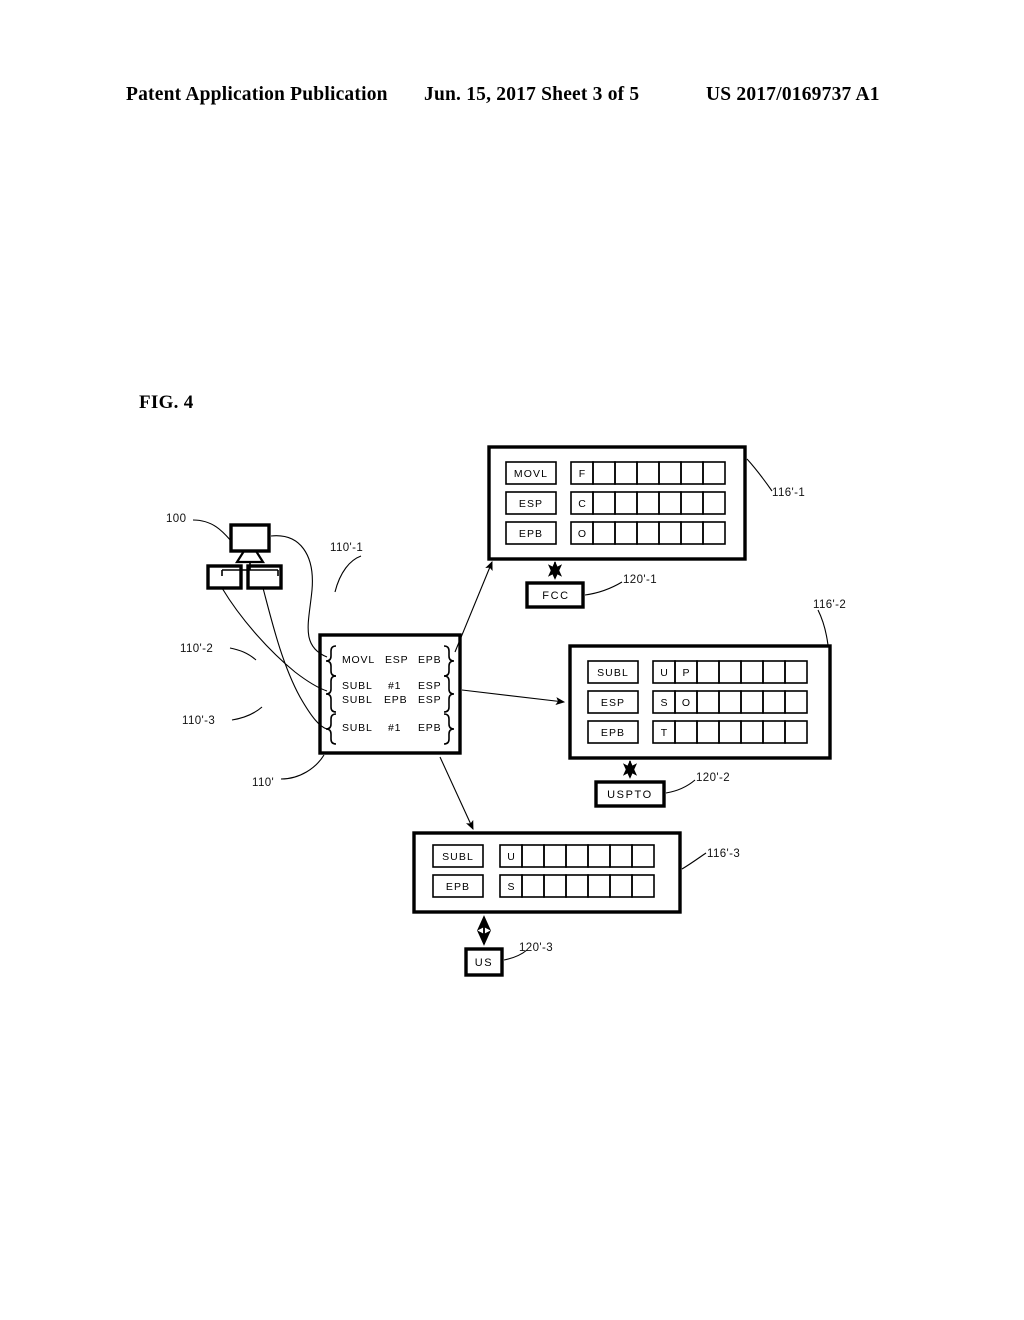 The image size is (1024, 1320). I want to click on data-block-2: SUBL U P ESP S O EPB T, so click(700, 702).